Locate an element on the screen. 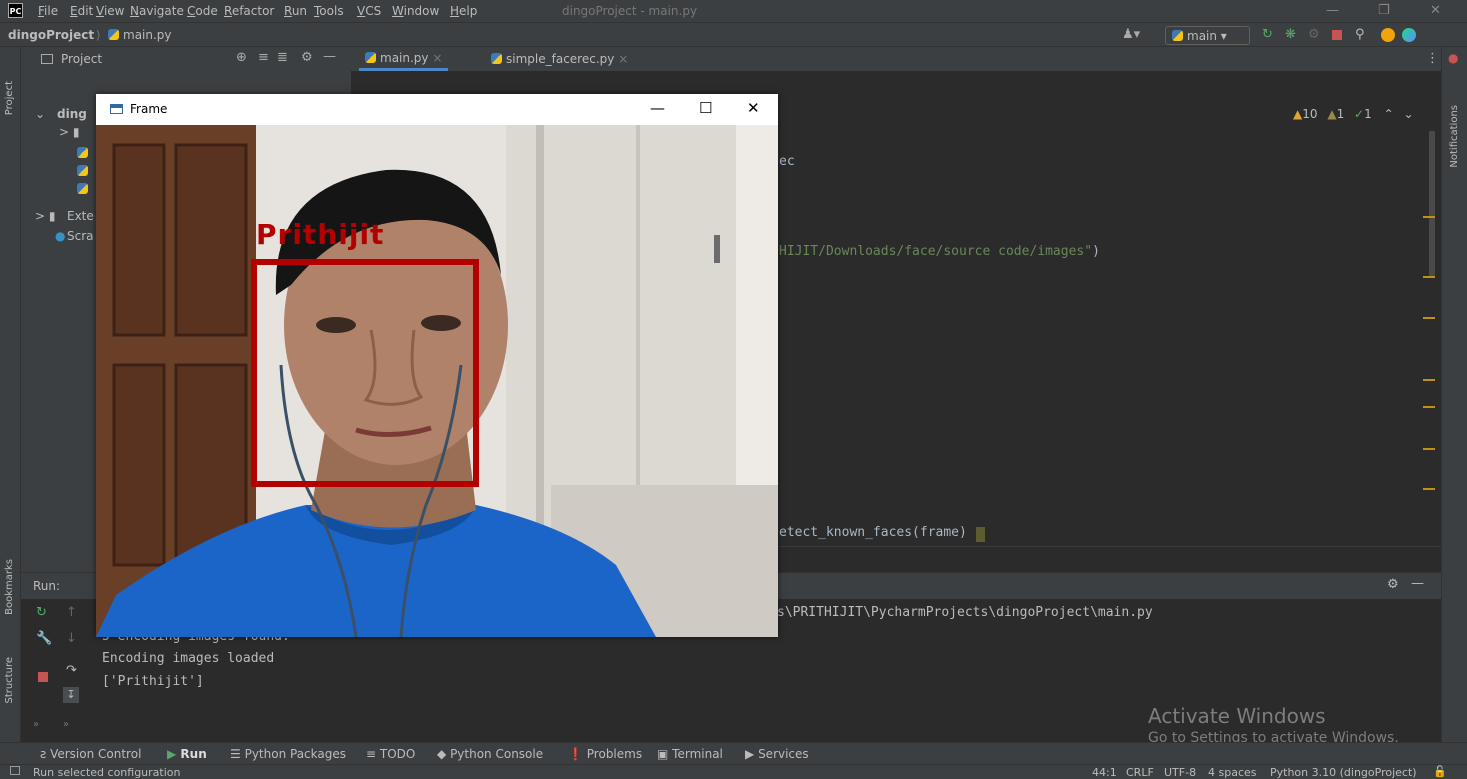  indent-setting: 4 spaces is located at coordinates (1232, 772).